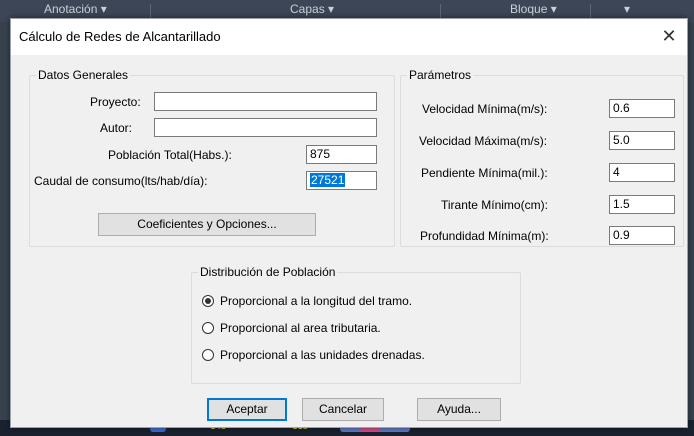 The image size is (694, 436). I want to click on parametros-legend: Parámetros, so click(440, 75).